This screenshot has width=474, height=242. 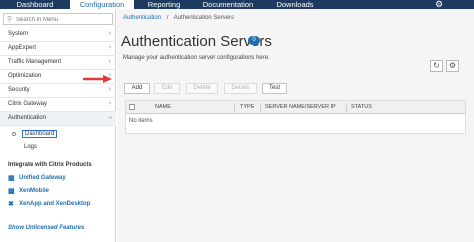 What do you see at coordinates (361, 107) in the screenshot?
I see `column-header-status: STATUS` at bounding box center [361, 107].